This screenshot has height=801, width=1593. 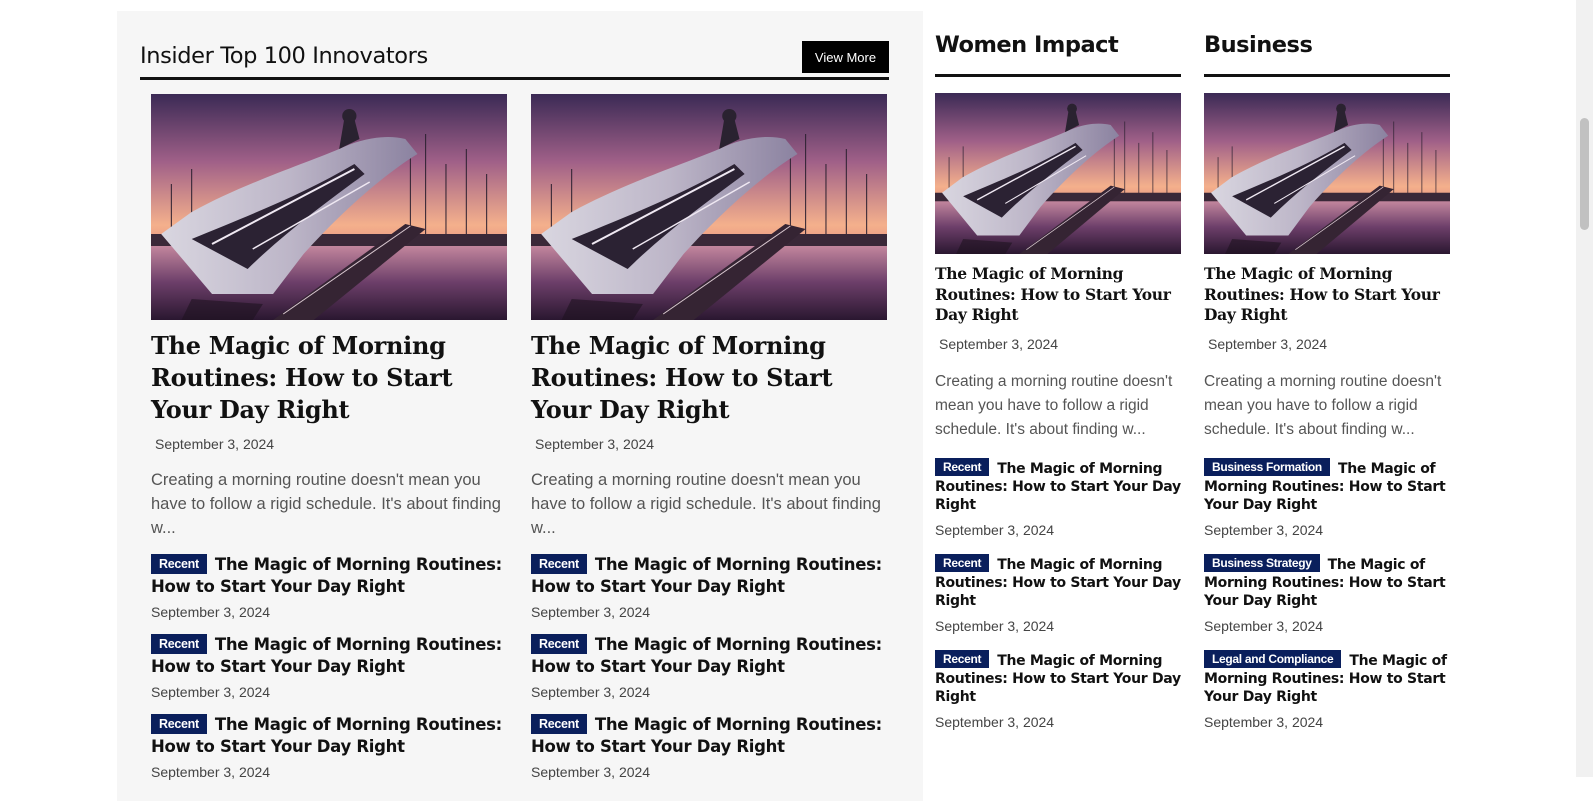 I want to click on category-badge: Business Strategy, so click(x=1262, y=562).